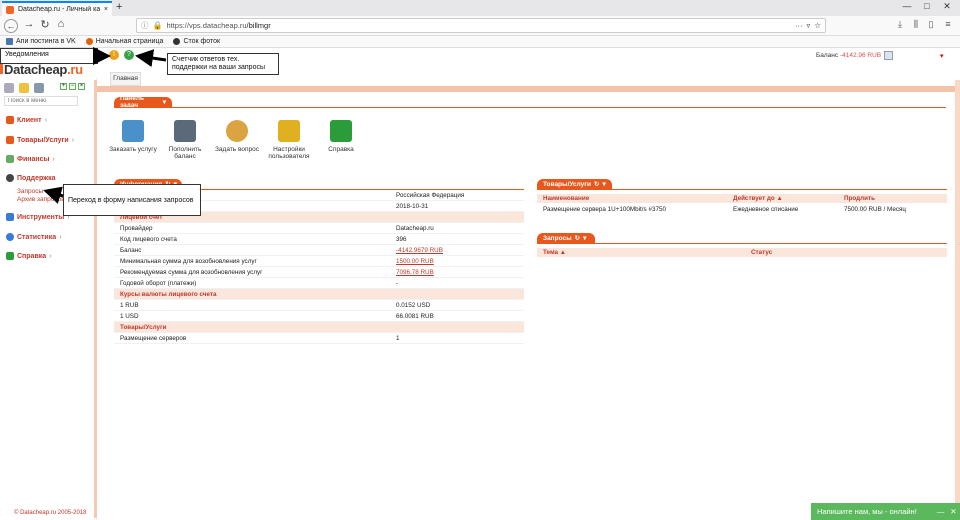  I want to click on sidebar-scrollbar, so click(95, 299).